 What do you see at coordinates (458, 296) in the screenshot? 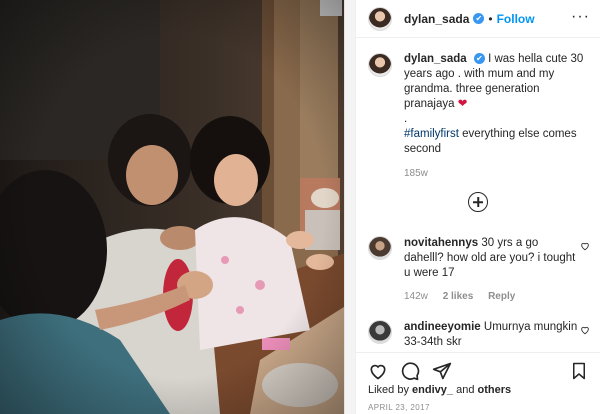
I see `comment-likes: 2 likes` at bounding box center [458, 296].